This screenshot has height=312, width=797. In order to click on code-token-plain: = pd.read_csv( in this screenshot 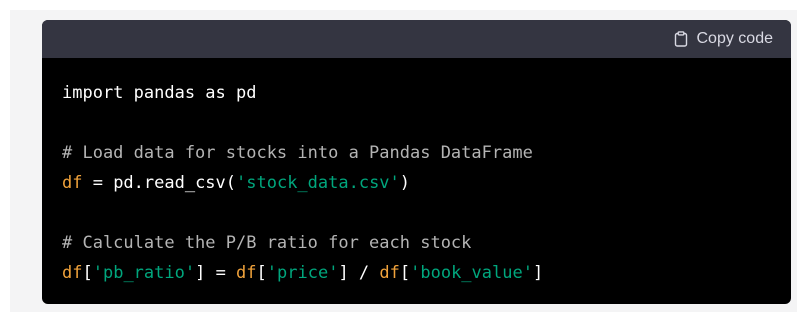, I will do `click(159, 183)`.